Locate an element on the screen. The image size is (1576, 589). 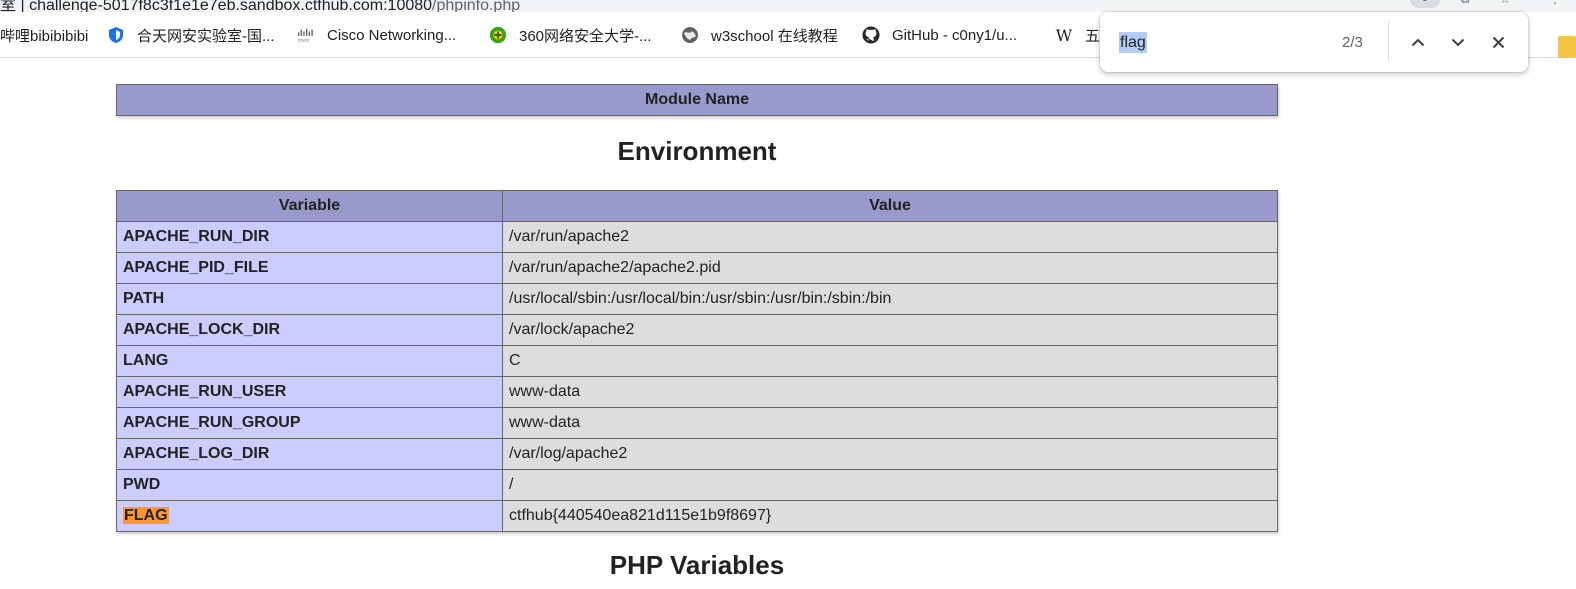
module-name-header: Module Name is located at coordinates (697, 100).